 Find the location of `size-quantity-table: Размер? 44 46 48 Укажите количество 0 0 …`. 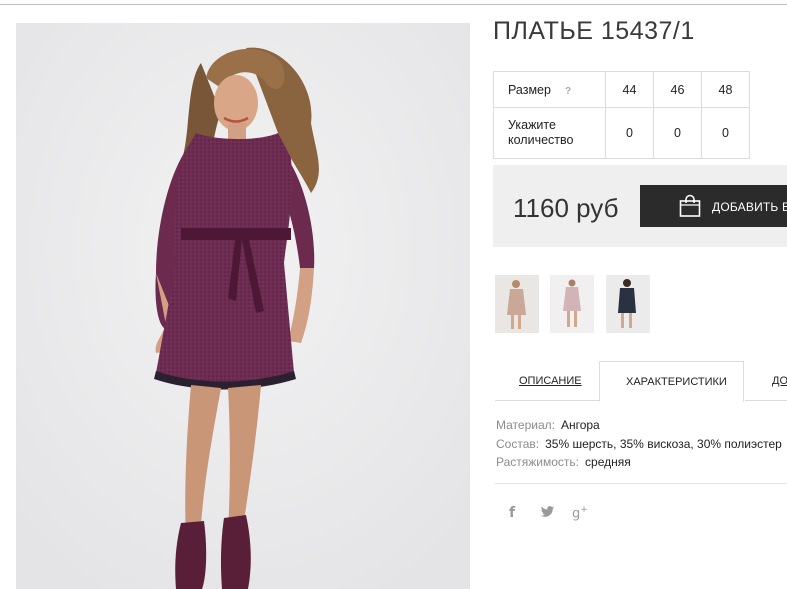

size-quantity-table: Размер? 44 46 48 Укажите количество 0 0 … is located at coordinates (621, 115).